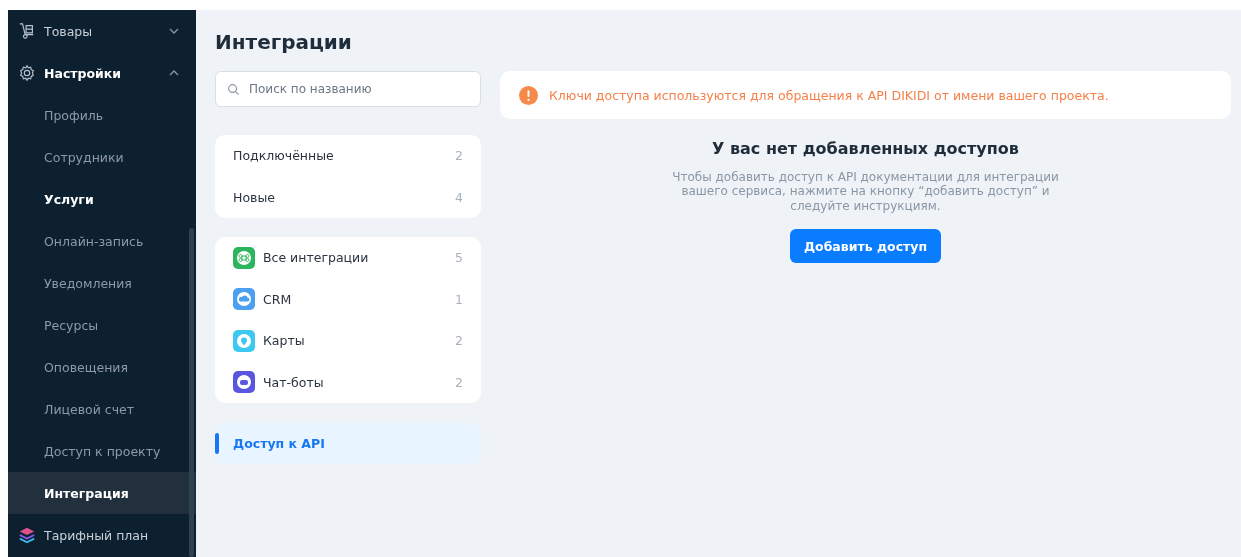  Describe the element at coordinates (102, 451) in the screenshot. I see `sidebar-subitem: Доступ к проекту` at that location.